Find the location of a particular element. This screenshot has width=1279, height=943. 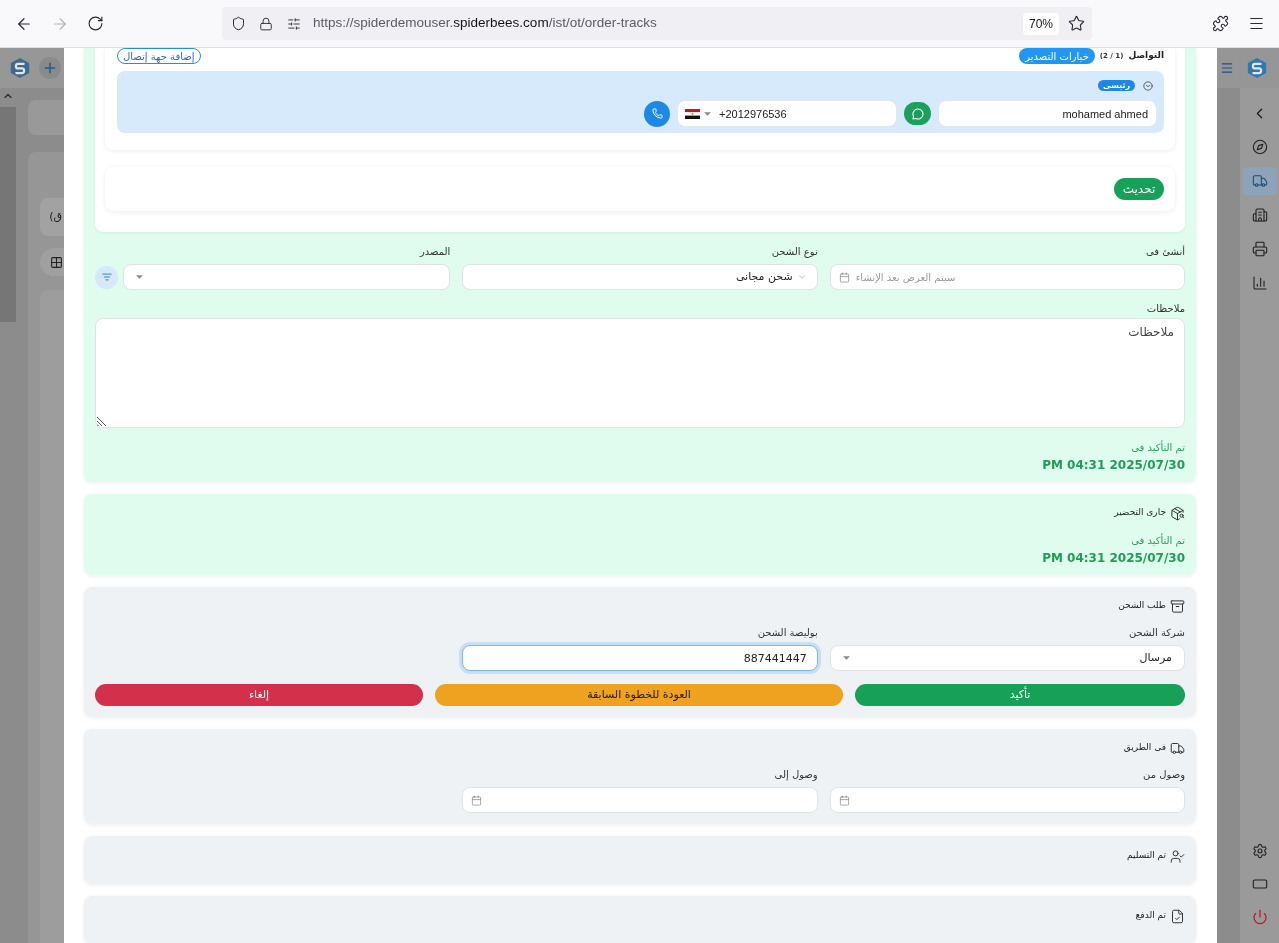

background-field: ق) is located at coordinates (52, 217).